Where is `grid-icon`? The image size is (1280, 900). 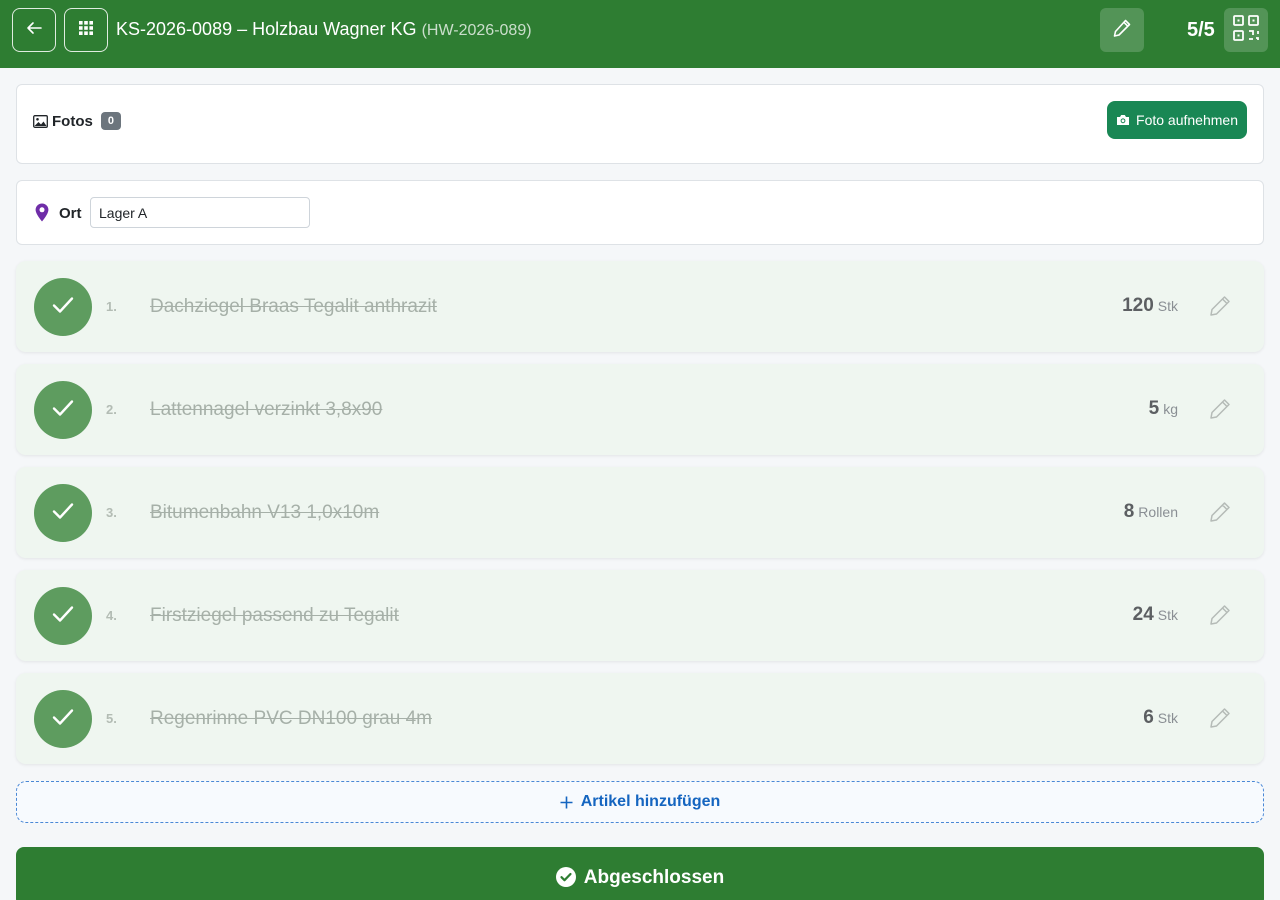
grid-icon is located at coordinates (86, 30).